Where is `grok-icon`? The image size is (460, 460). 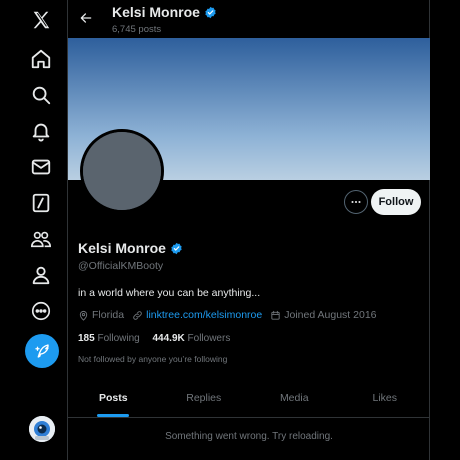 grok-icon is located at coordinates (41, 203).